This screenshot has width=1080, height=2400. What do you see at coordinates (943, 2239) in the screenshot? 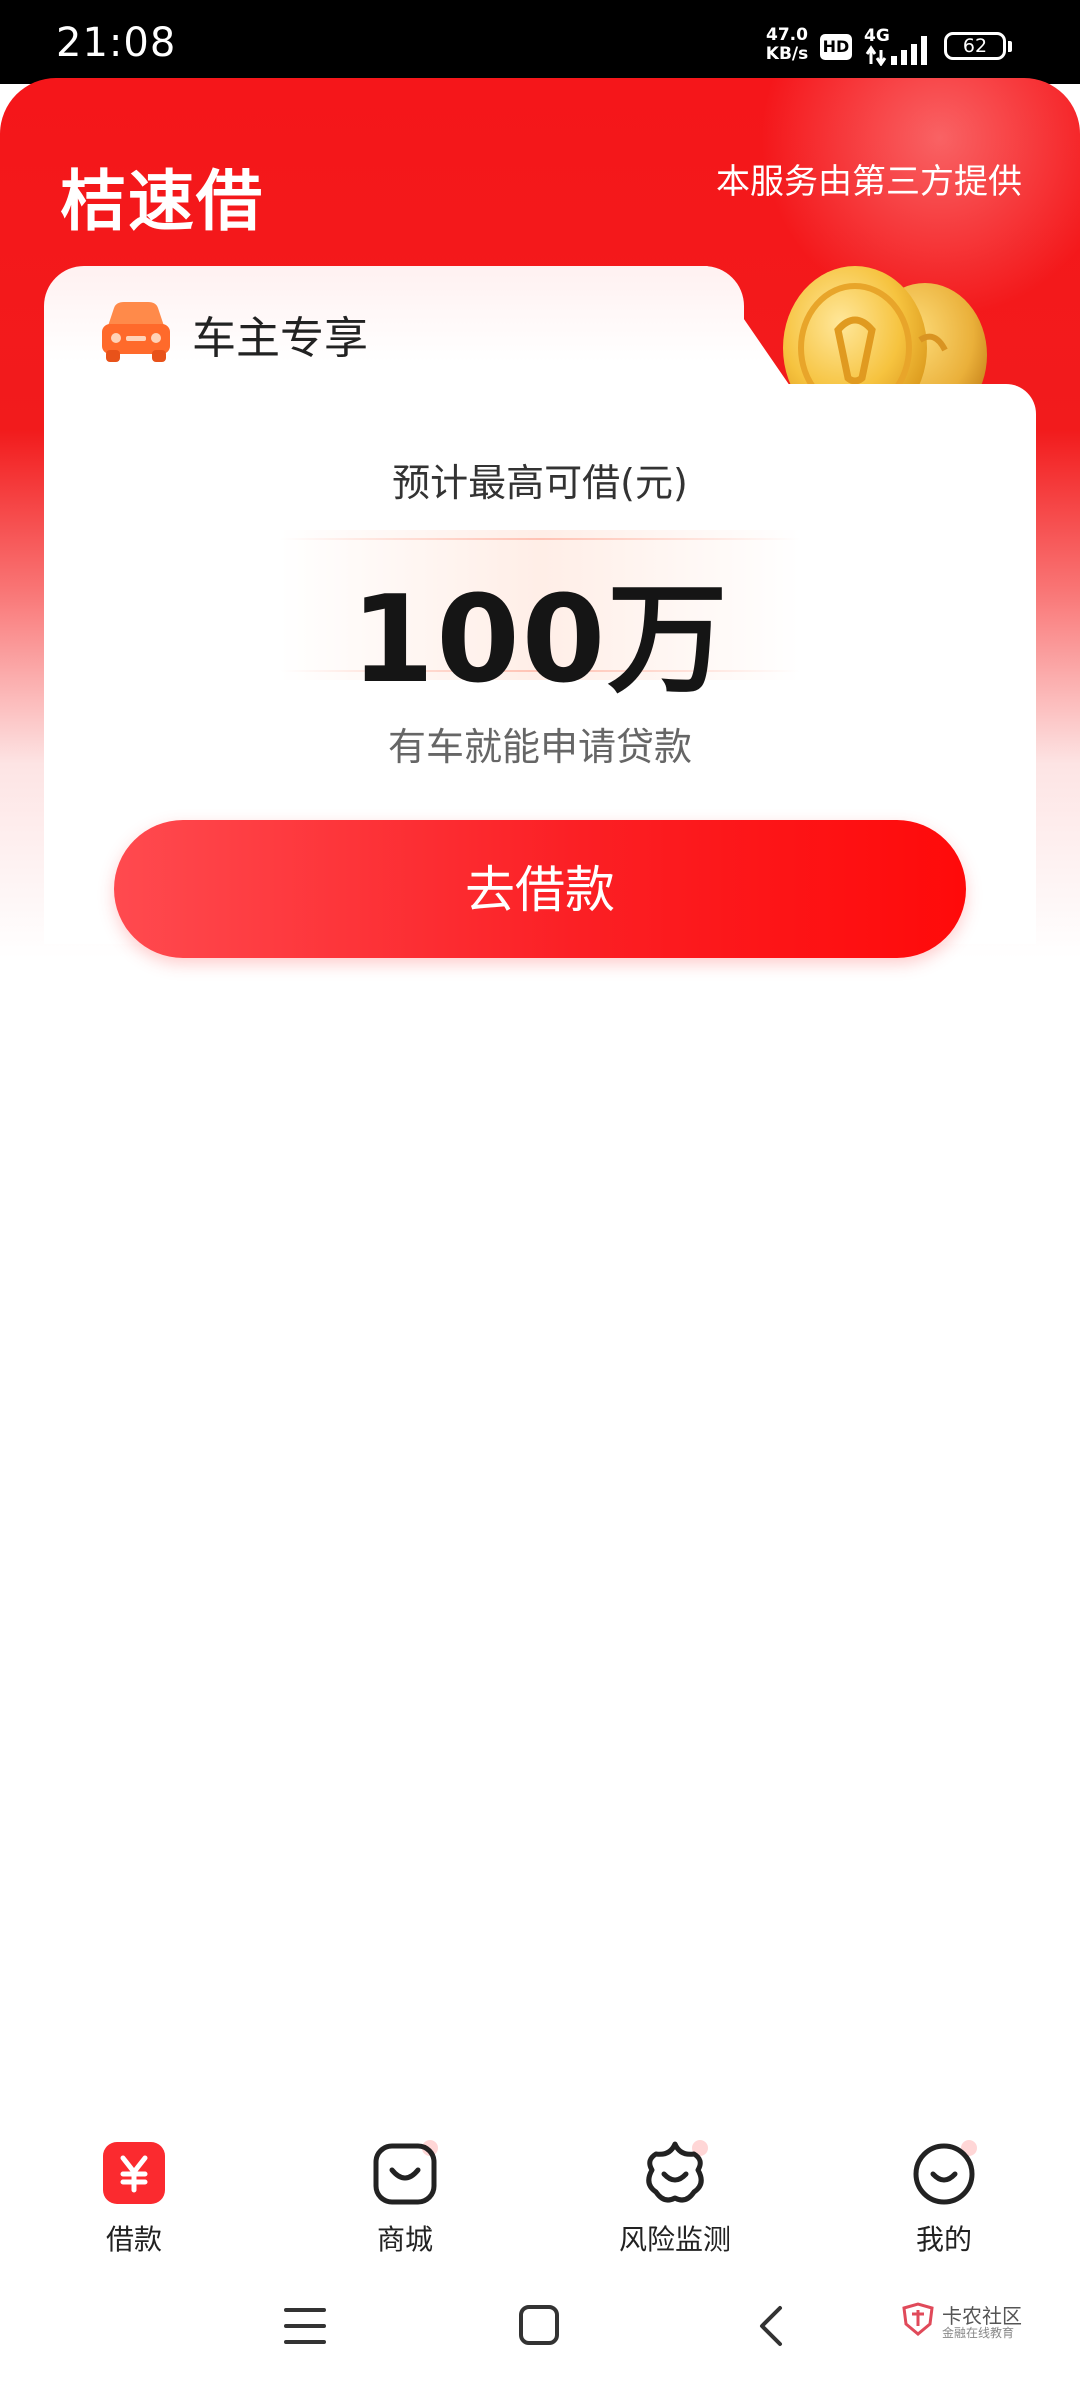
I see `nav-label-mine: 我的` at bounding box center [943, 2239].